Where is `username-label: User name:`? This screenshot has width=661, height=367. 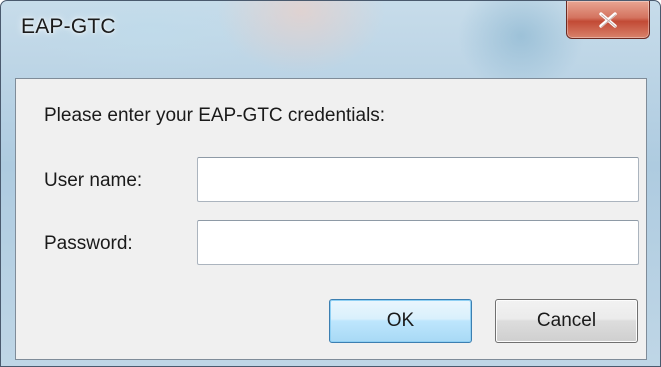 username-label: User name: is located at coordinates (93, 180).